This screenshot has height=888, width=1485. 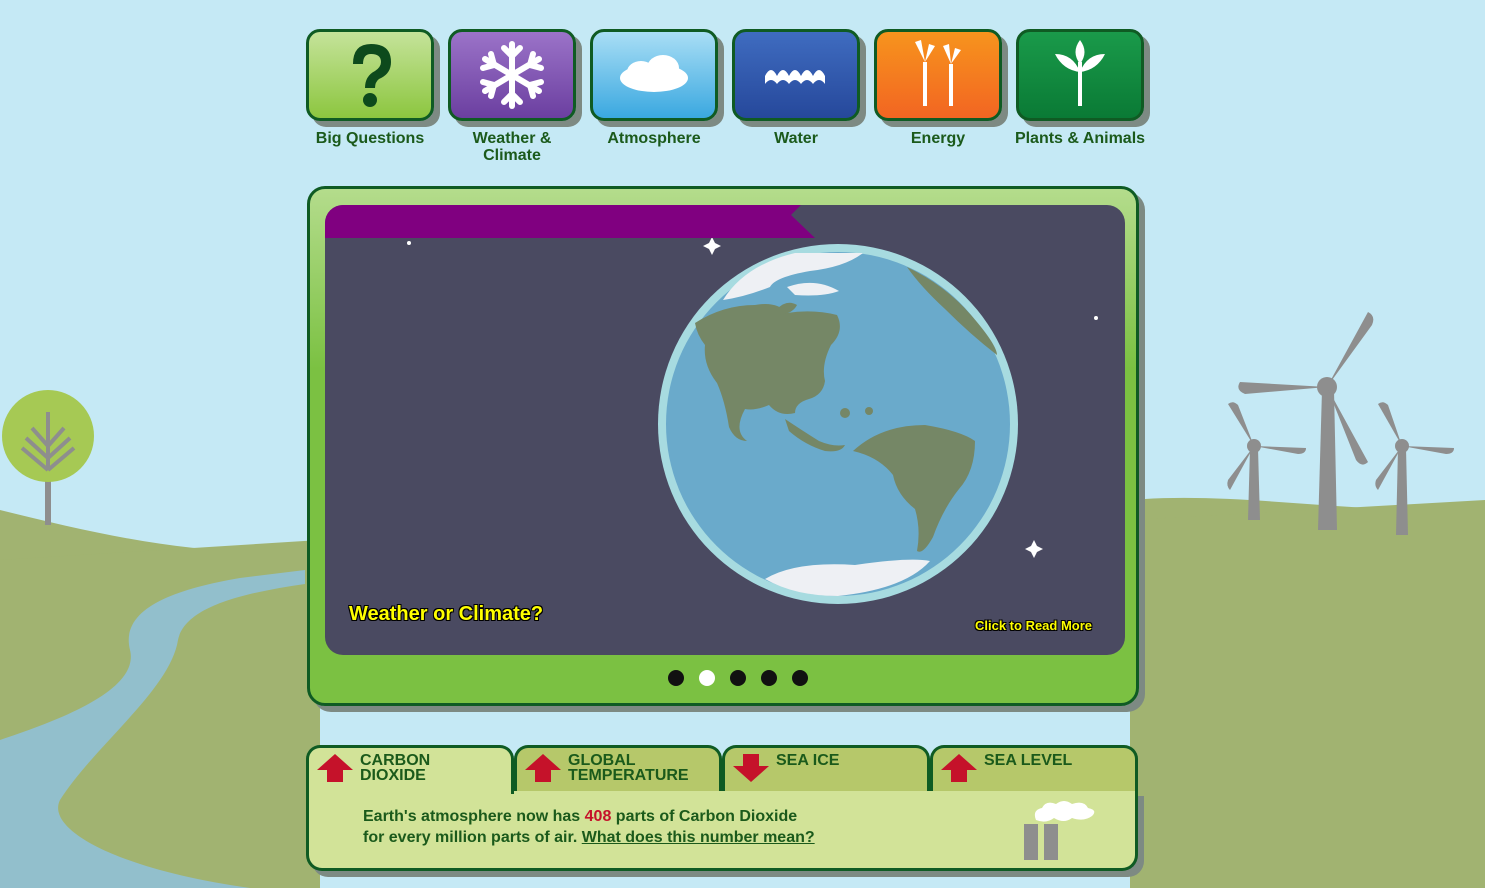 I want to click on plant-sprout-icon, so click(x=1080, y=73).